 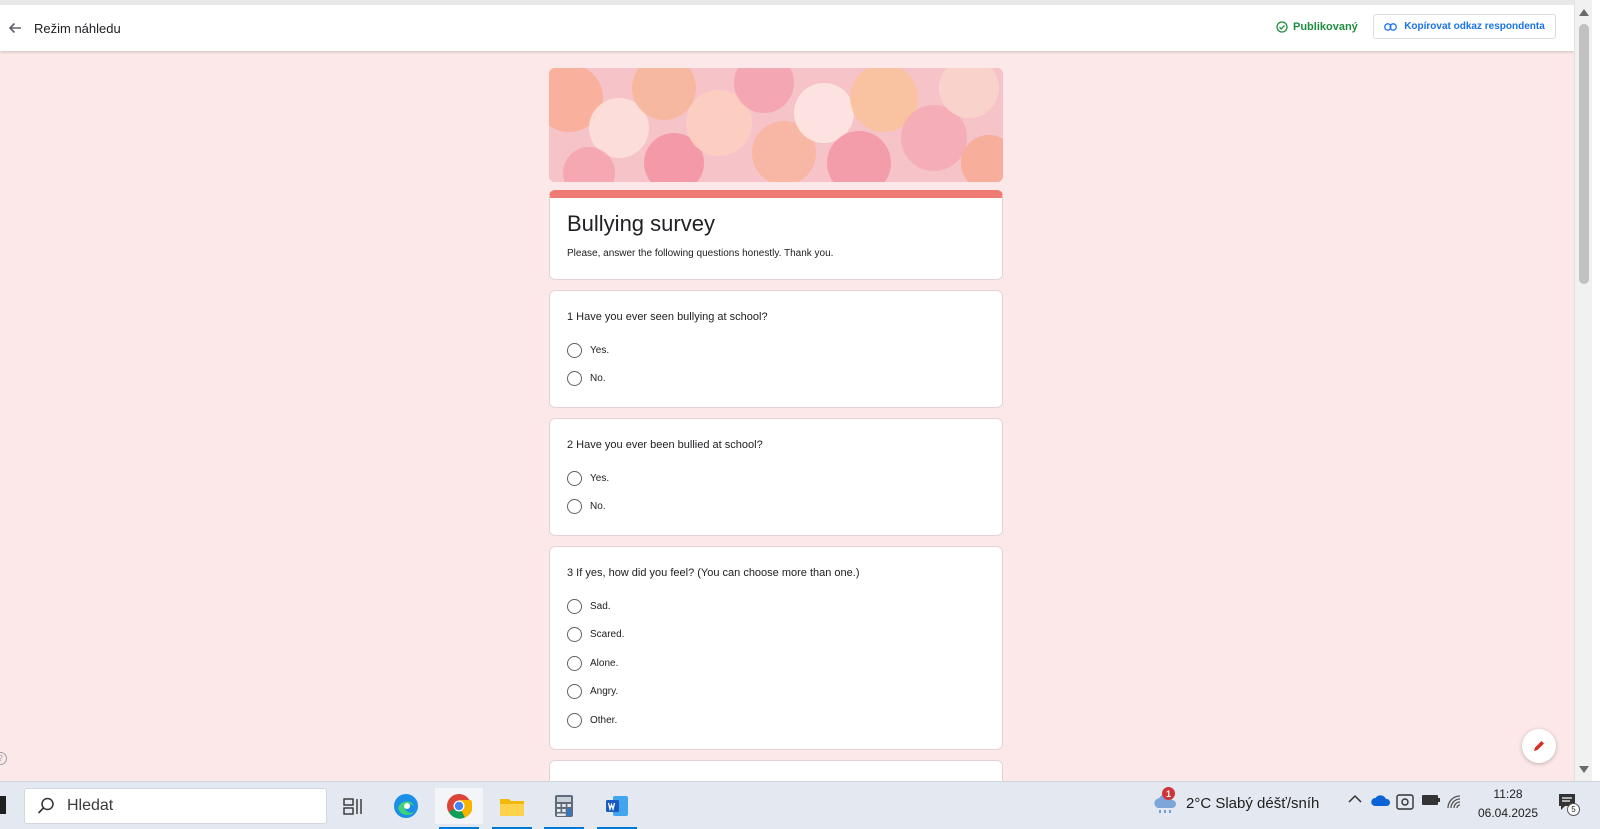 I want to click on clock-time: 11:28, so click(x=1508, y=794).